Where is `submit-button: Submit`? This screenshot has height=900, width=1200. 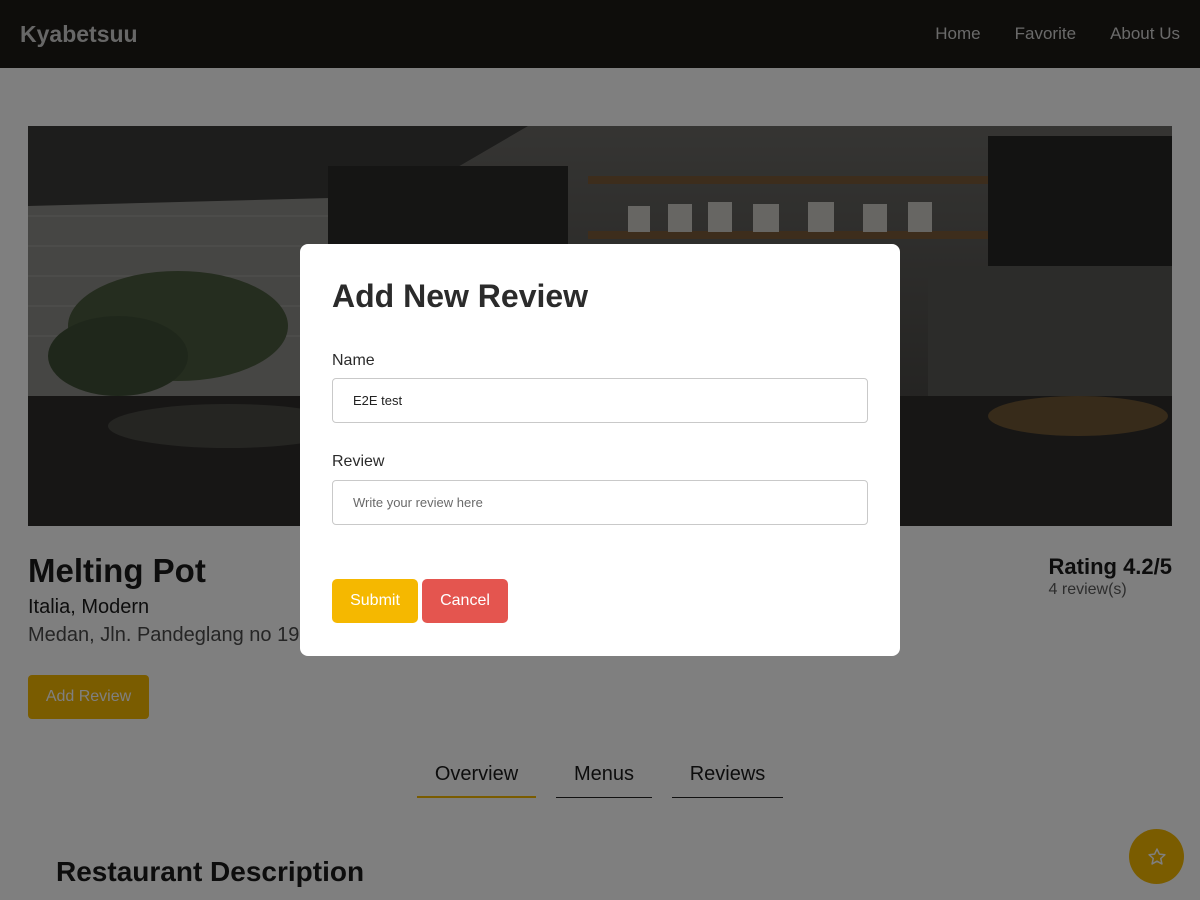
submit-button: Submit is located at coordinates (375, 601).